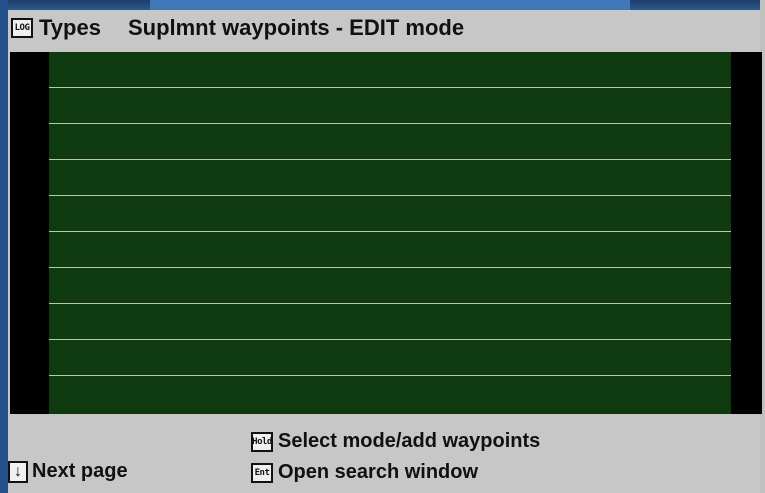  What do you see at coordinates (262, 441) in the screenshot?
I see `hold-key-icon: Hold` at bounding box center [262, 441].